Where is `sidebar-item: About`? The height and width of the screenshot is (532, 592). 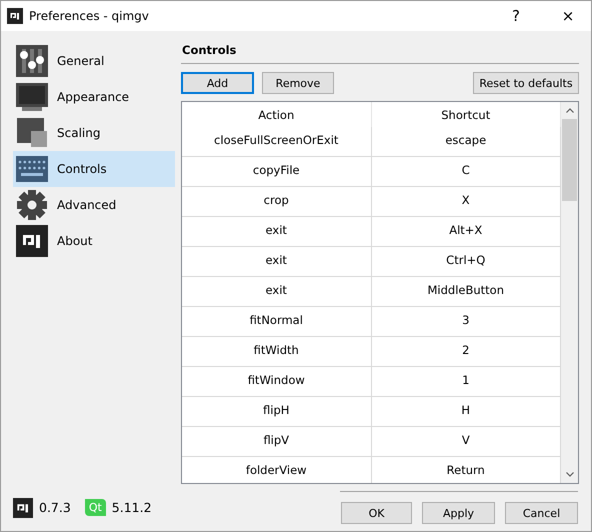
sidebar-item: About is located at coordinates (94, 241).